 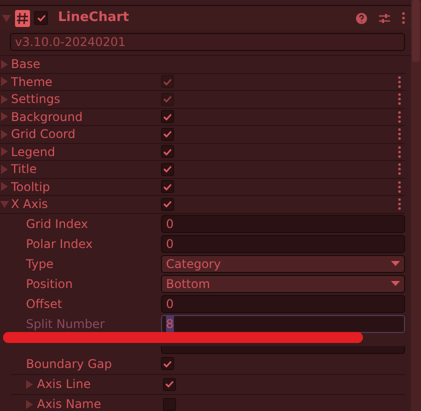 I want to click on field-label: Boundary Gap, so click(x=69, y=364).